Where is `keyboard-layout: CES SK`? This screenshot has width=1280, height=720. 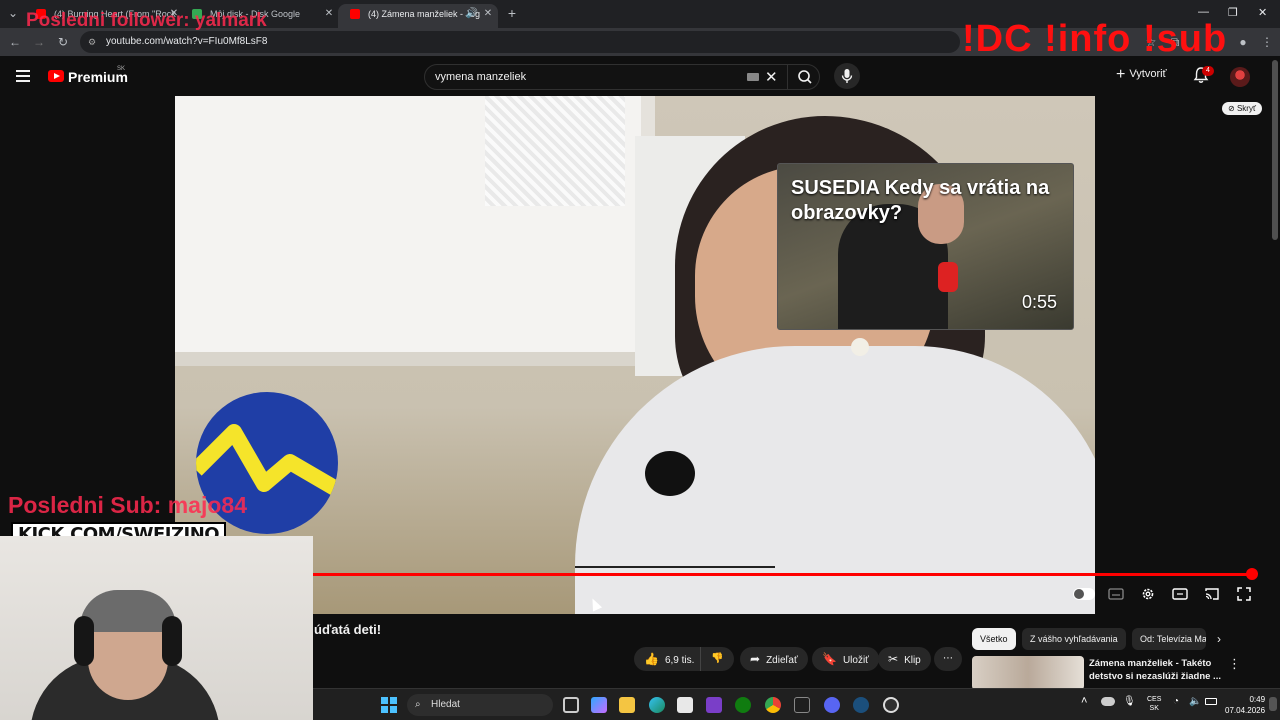
keyboard-layout: CES SK is located at coordinates (1154, 704).